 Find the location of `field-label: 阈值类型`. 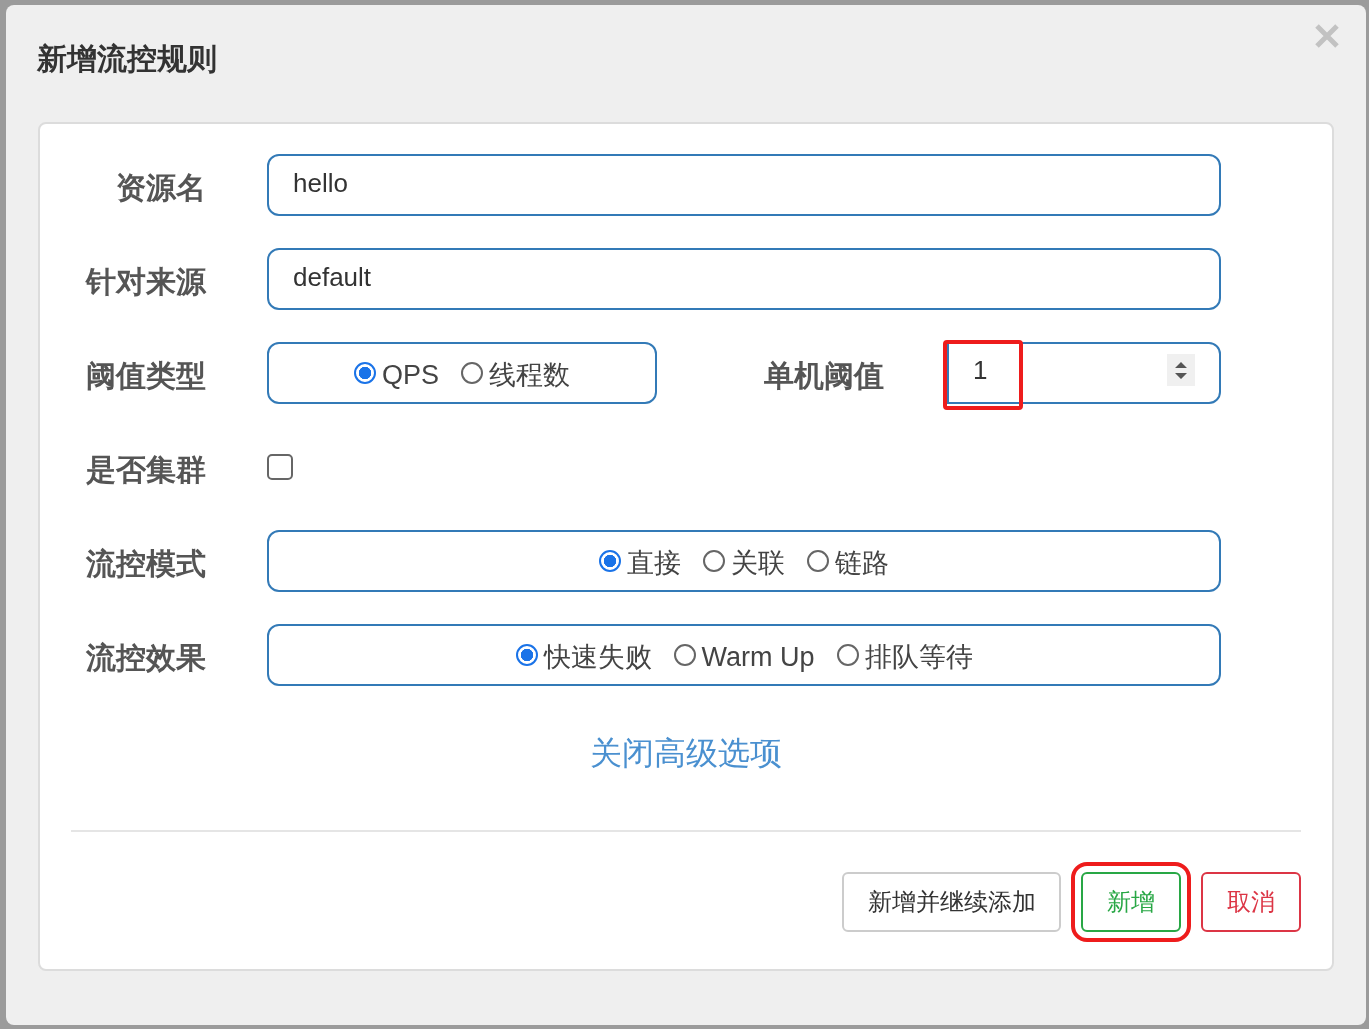

field-label: 阈值类型 is located at coordinates (145, 375).